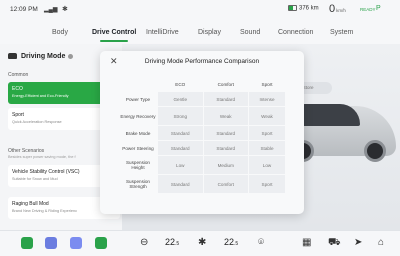 Image resolution: width=400 pixels, height=256 pixels. Describe the element at coordinates (60, 32) in the screenshot. I see `tab-body: Body` at that location.